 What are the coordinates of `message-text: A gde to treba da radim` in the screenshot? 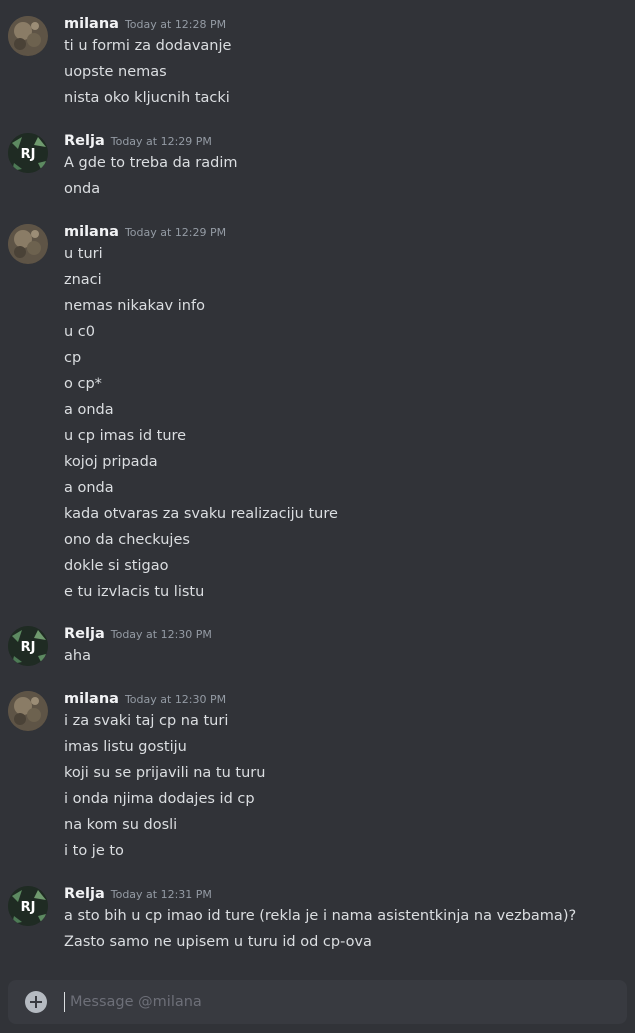 It's located at (151, 163).